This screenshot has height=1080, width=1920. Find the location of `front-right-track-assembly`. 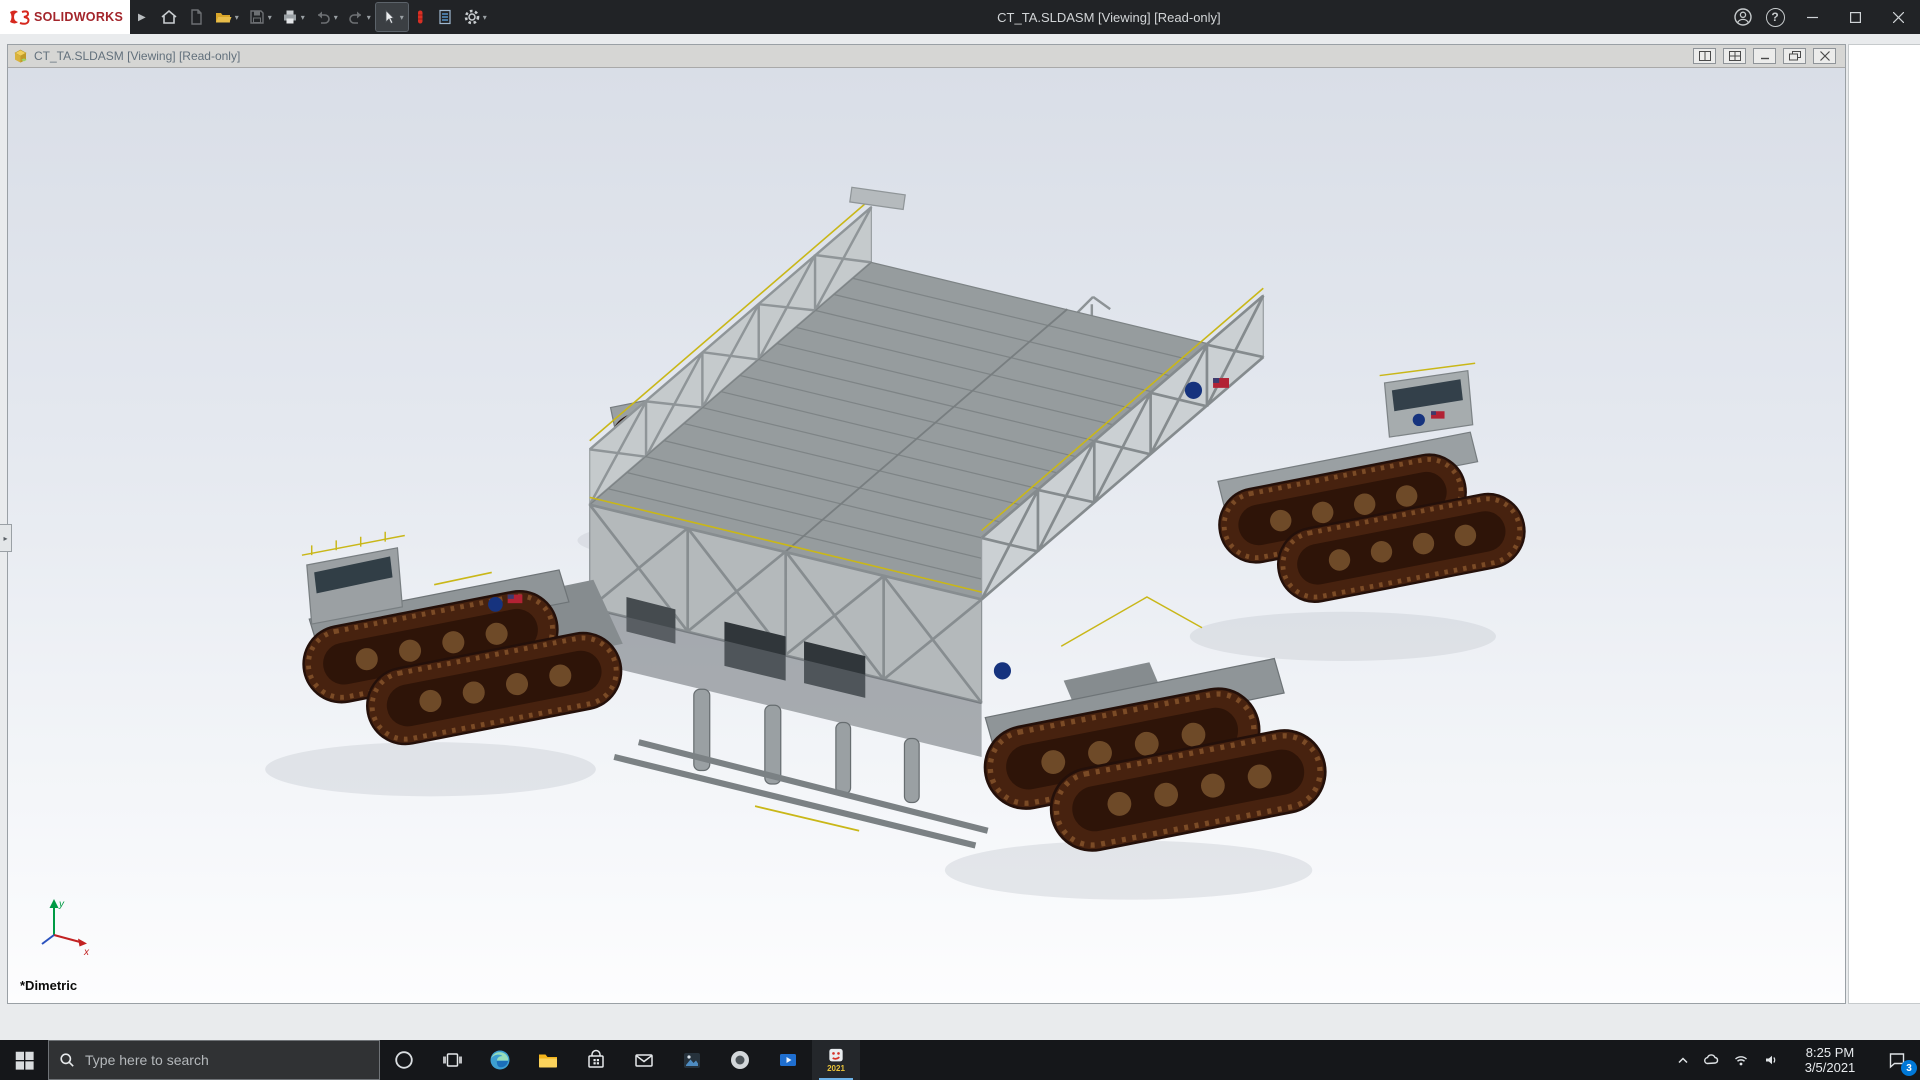

front-right-track-assembly is located at coordinates (1155, 757).